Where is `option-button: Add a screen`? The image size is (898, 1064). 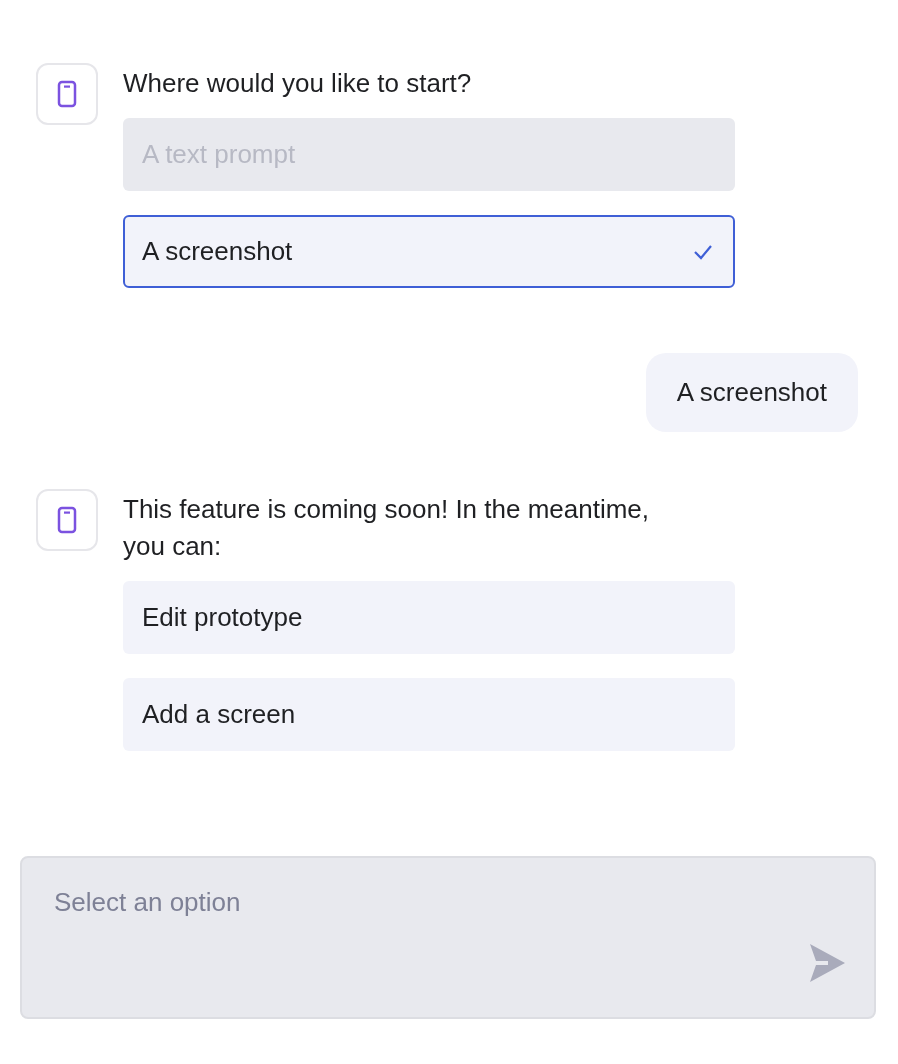
option-button: Add a screen is located at coordinates (429, 714).